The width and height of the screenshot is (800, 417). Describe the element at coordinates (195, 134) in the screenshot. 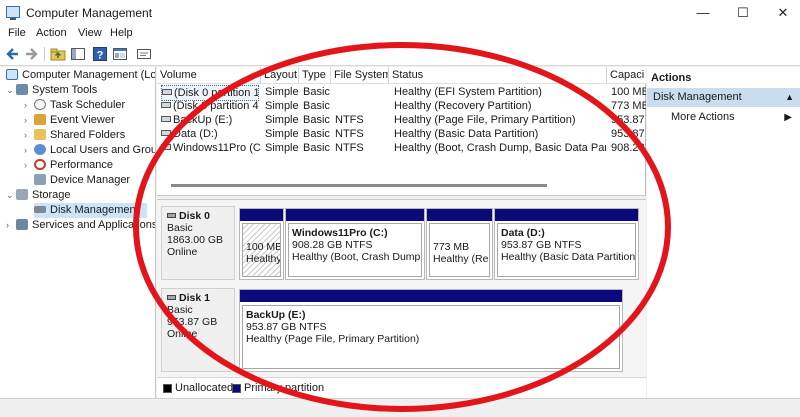

I see `volume-name: Data (D:)` at that location.